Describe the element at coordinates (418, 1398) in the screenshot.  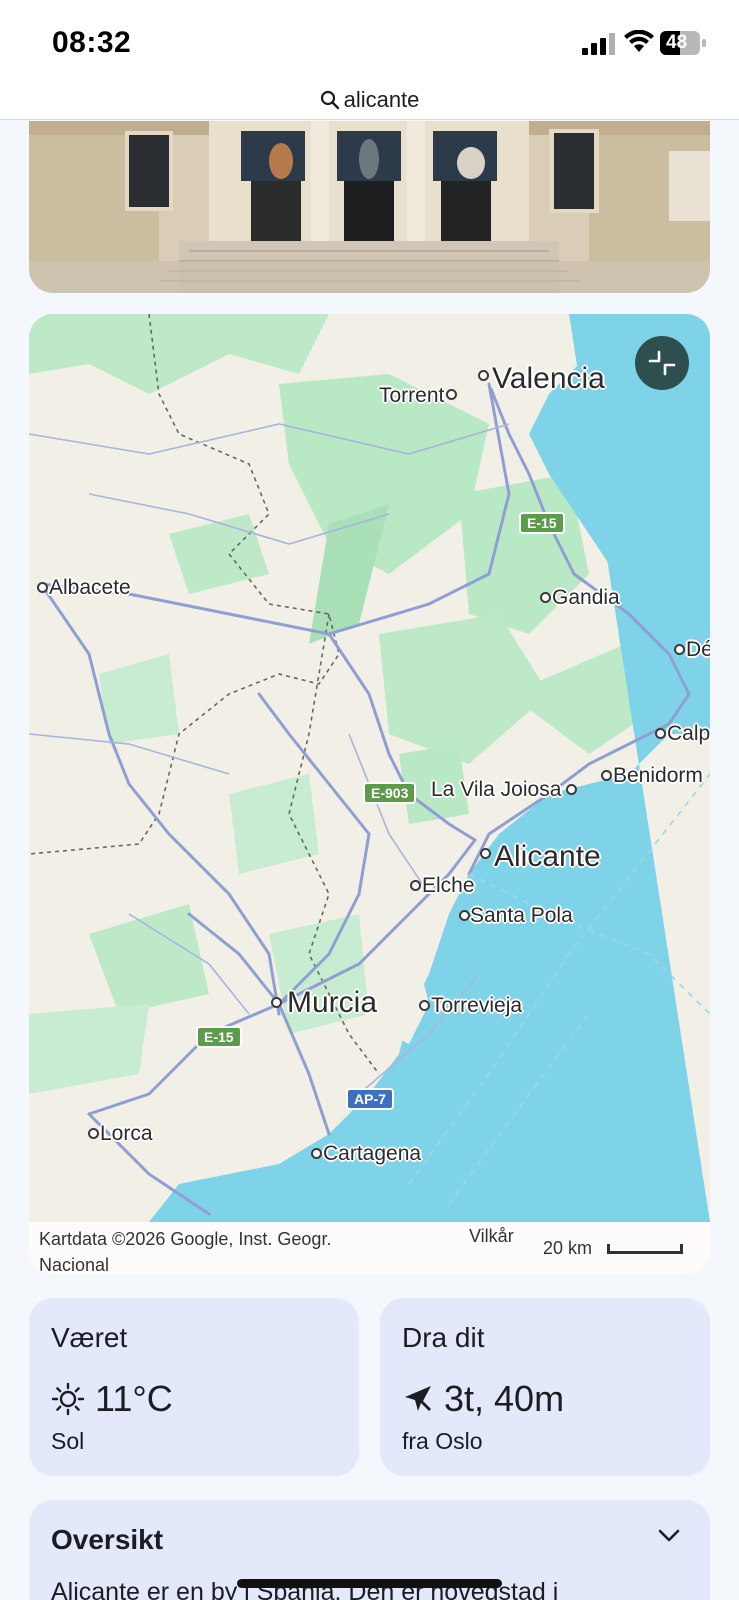
I see `airplane-icon` at that location.